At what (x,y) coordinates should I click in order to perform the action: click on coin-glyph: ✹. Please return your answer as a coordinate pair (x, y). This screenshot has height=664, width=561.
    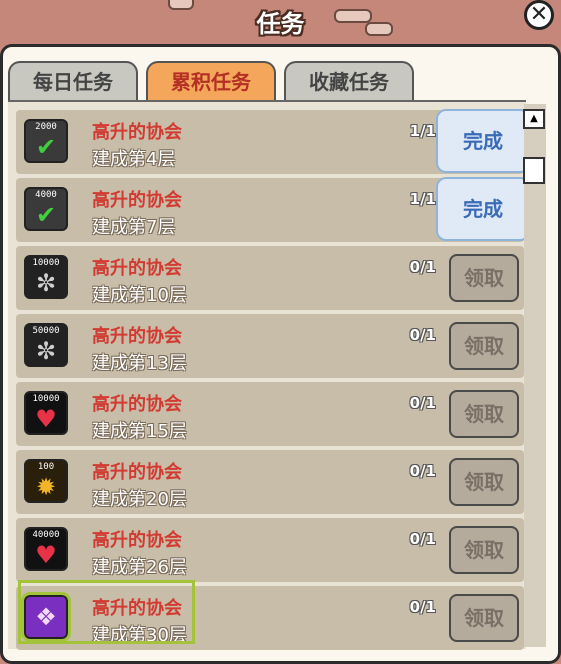
    Looking at the image, I should click on (46, 487).